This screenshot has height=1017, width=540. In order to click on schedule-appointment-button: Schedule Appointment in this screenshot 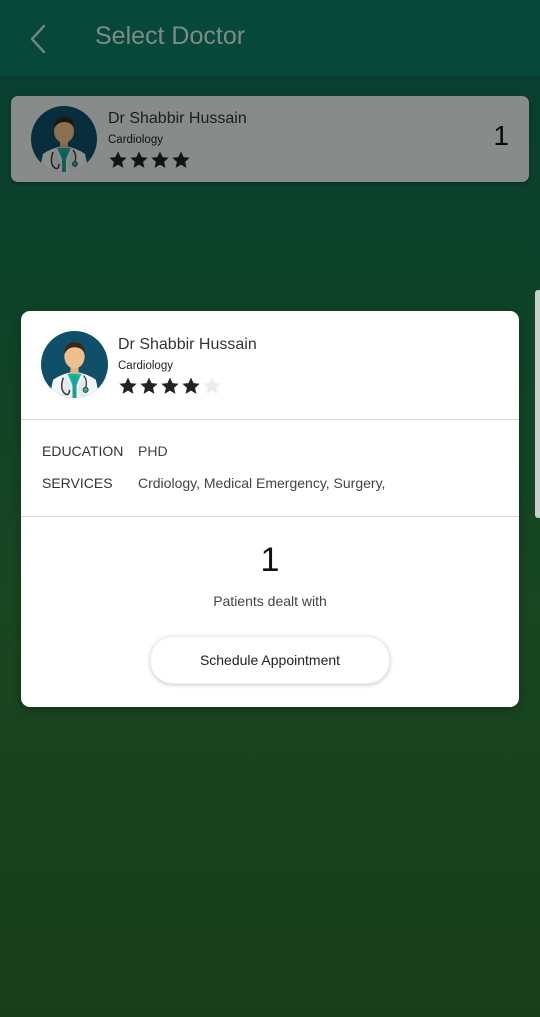, I will do `click(270, 660)`.